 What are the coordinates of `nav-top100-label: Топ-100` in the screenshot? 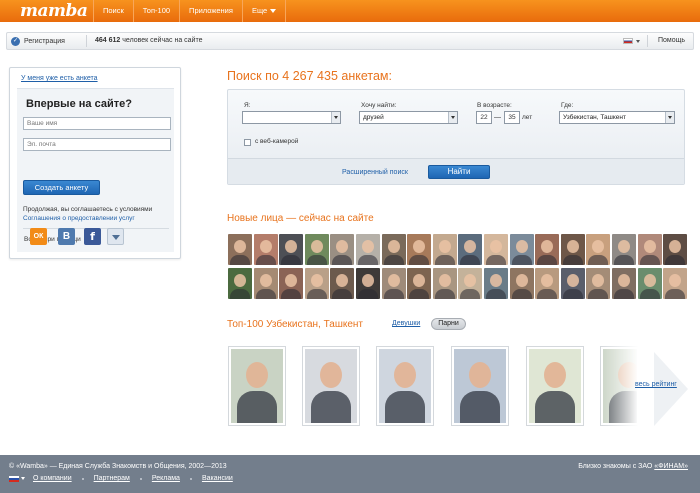 It's located at (156, 10).